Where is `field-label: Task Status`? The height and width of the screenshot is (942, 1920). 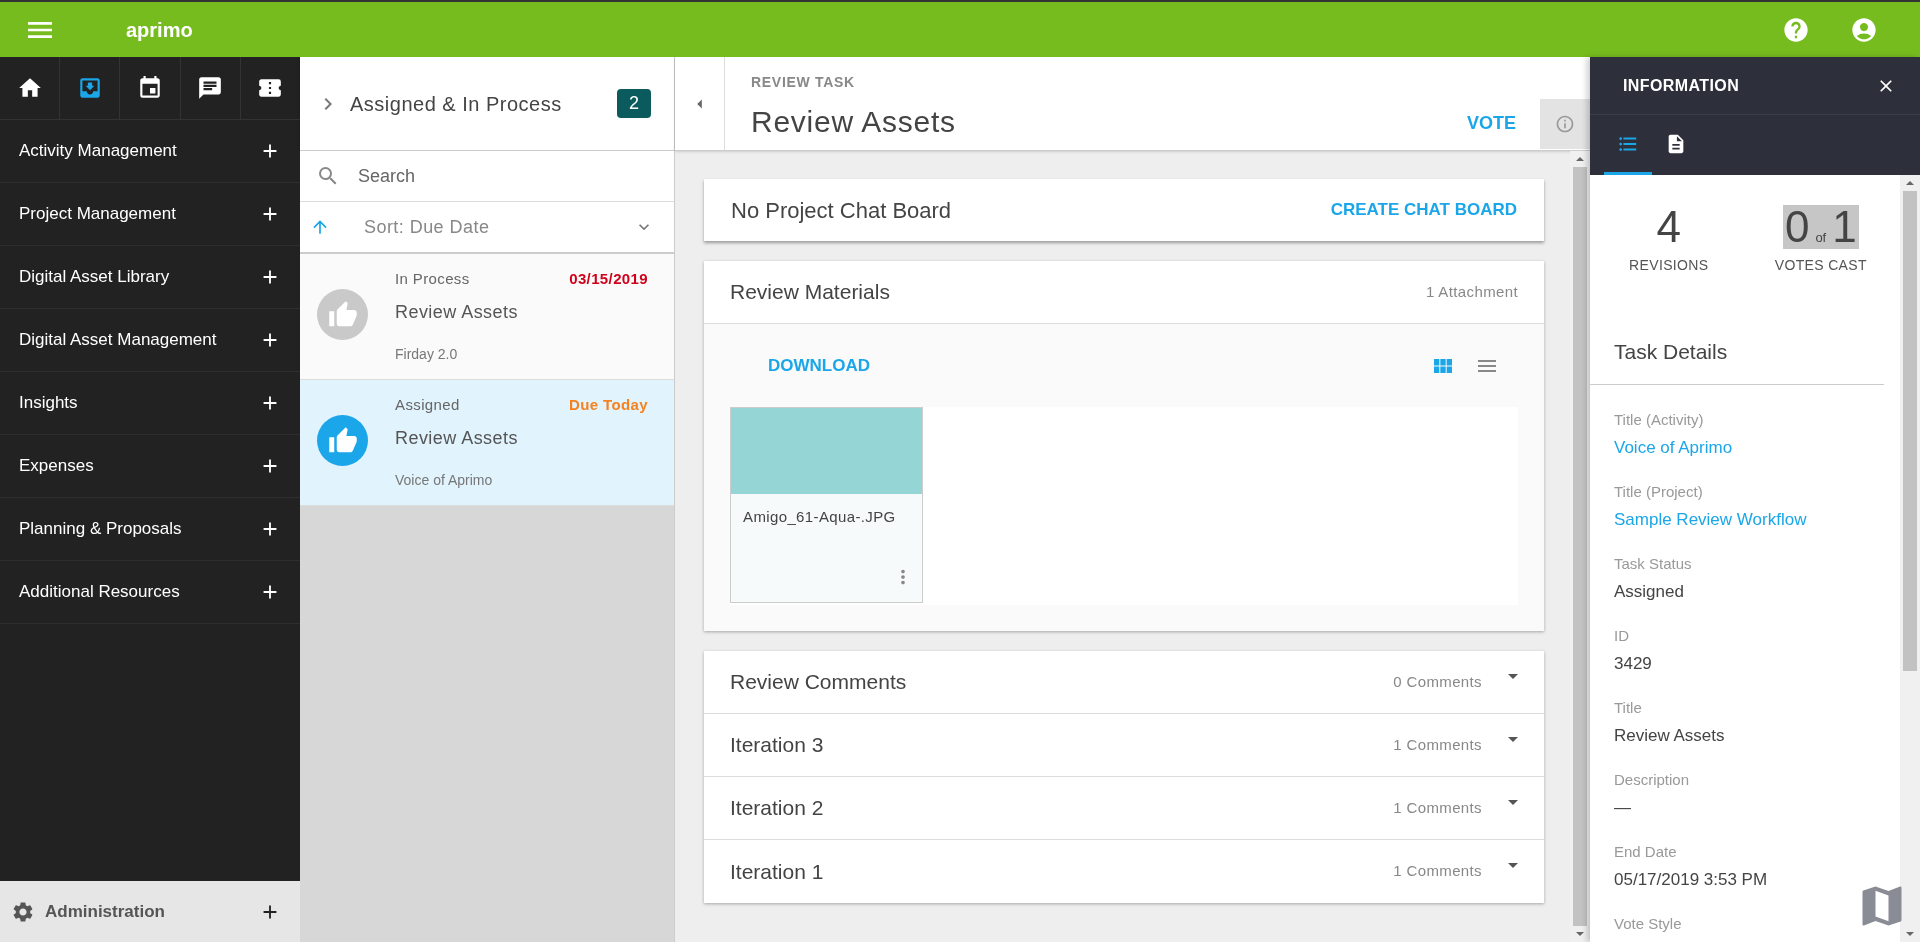 field-label: Task Status is located at coordinates (1653, 563).